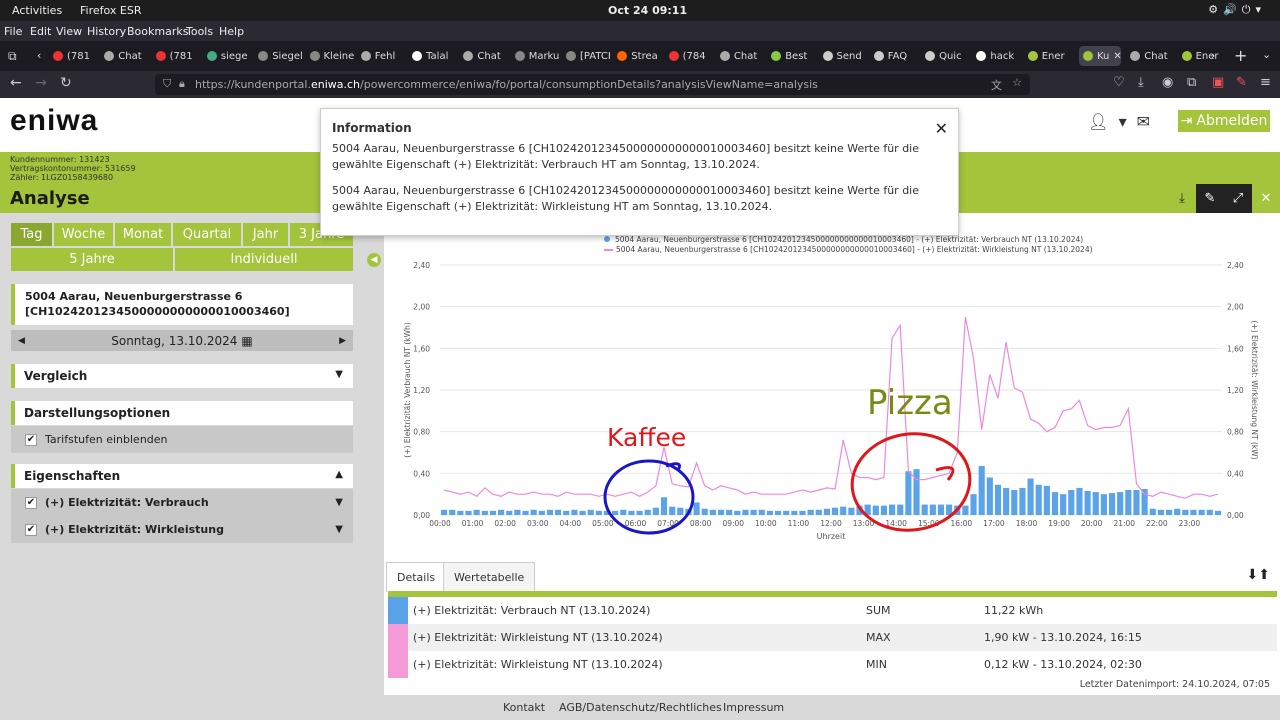 This screenshot has width=1280, height=720. I want to click on pizza-circle, so click(911, 482).